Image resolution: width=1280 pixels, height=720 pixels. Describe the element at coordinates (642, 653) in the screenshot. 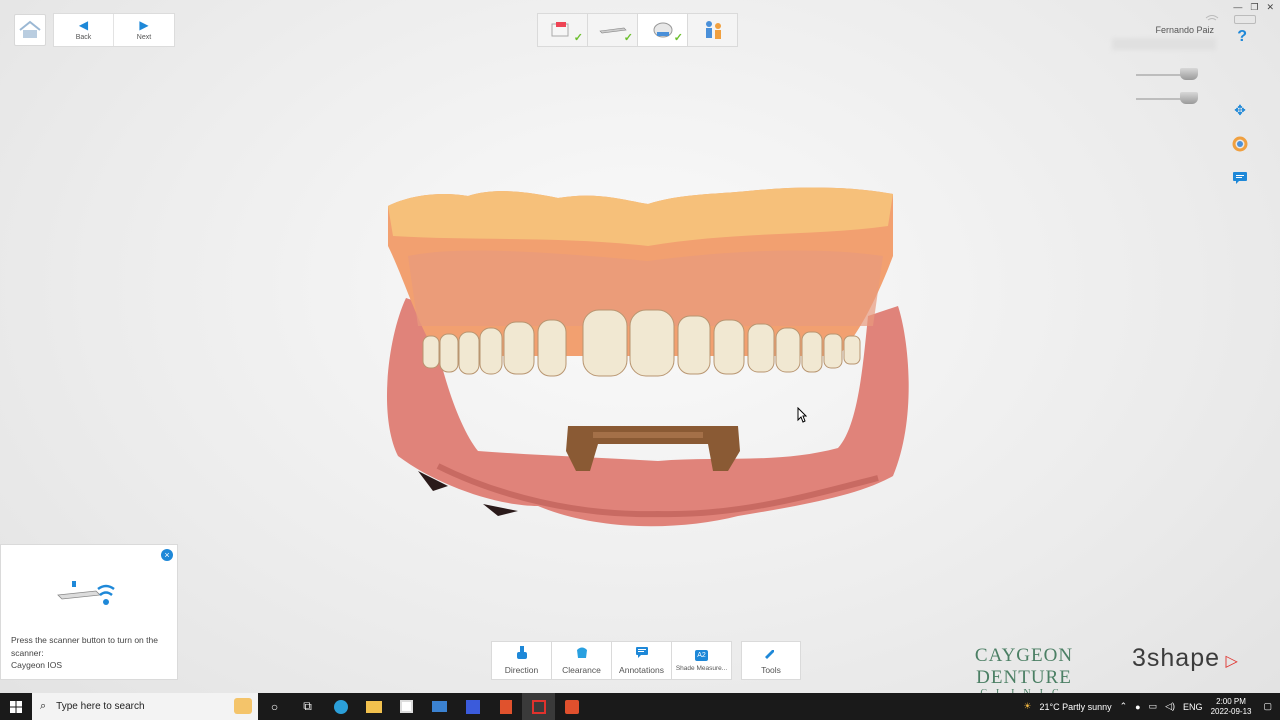

I see `annotation-icon` at that location.